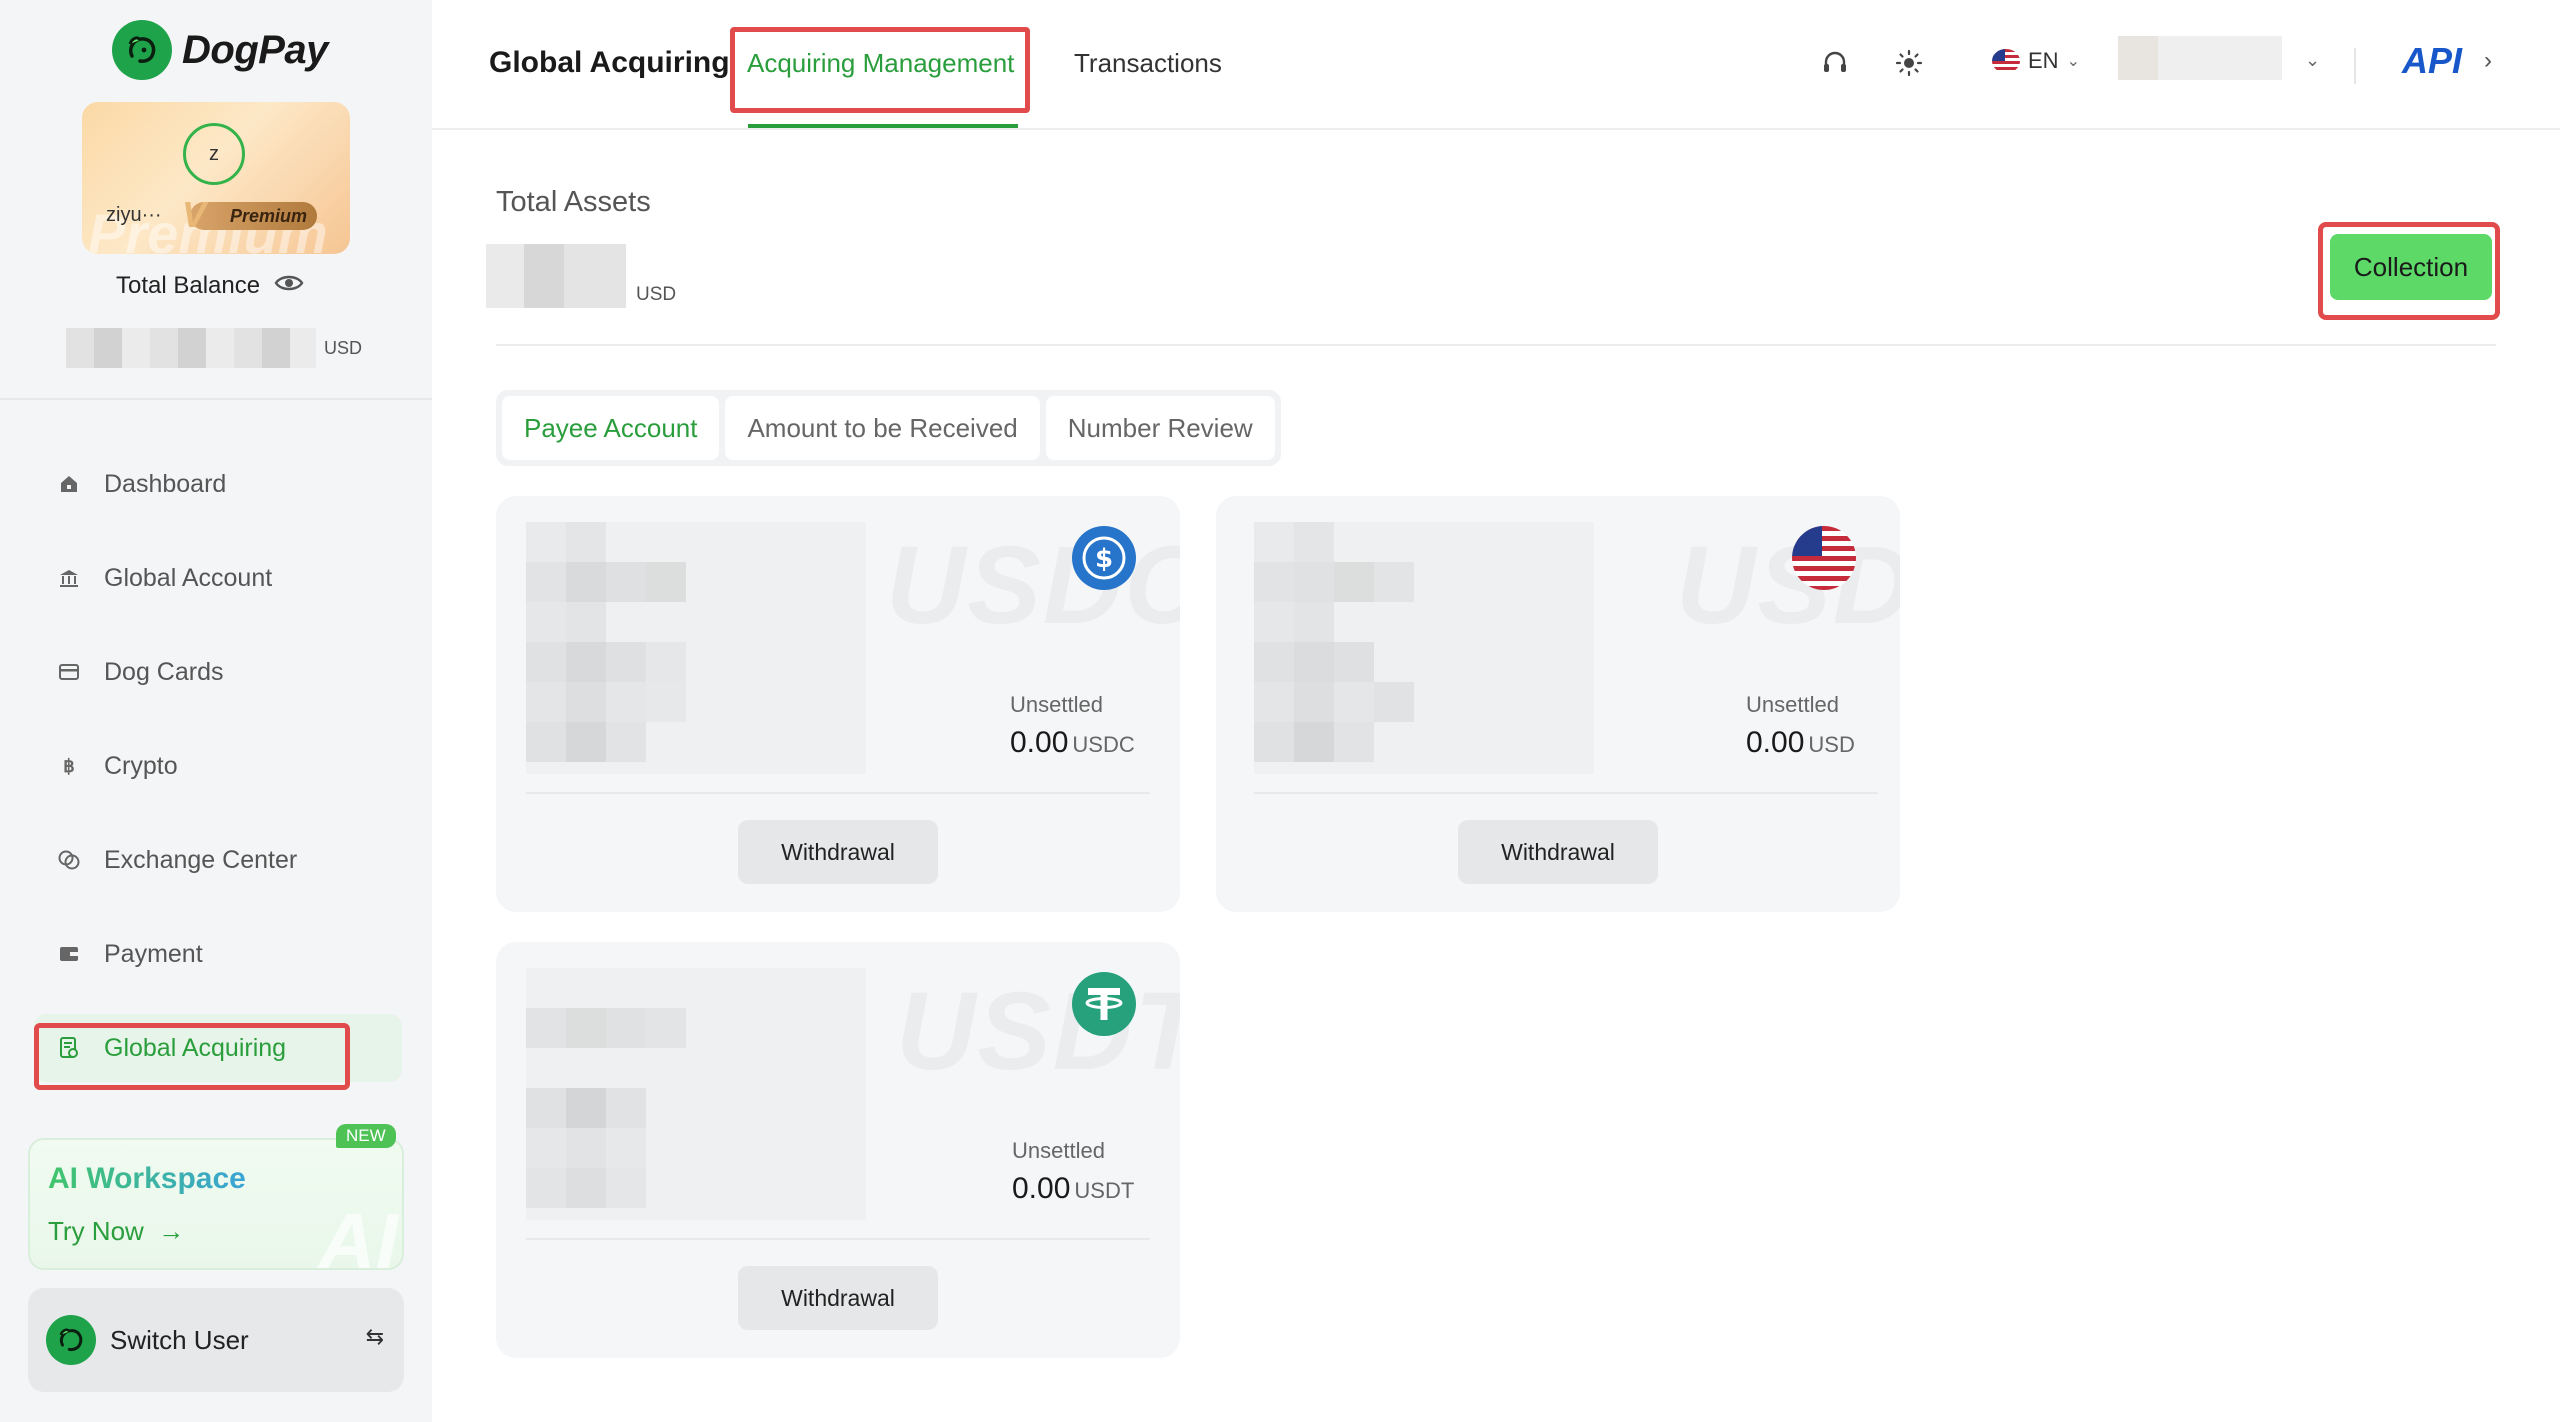 Image resolution: width=2560 pixels, height=1422 pixels. What do you see at coordinates (882, 428) in the screenshot?
I see `subtab-amount-to-be-received: Amount to be Received` at bounding box center [882, 428].